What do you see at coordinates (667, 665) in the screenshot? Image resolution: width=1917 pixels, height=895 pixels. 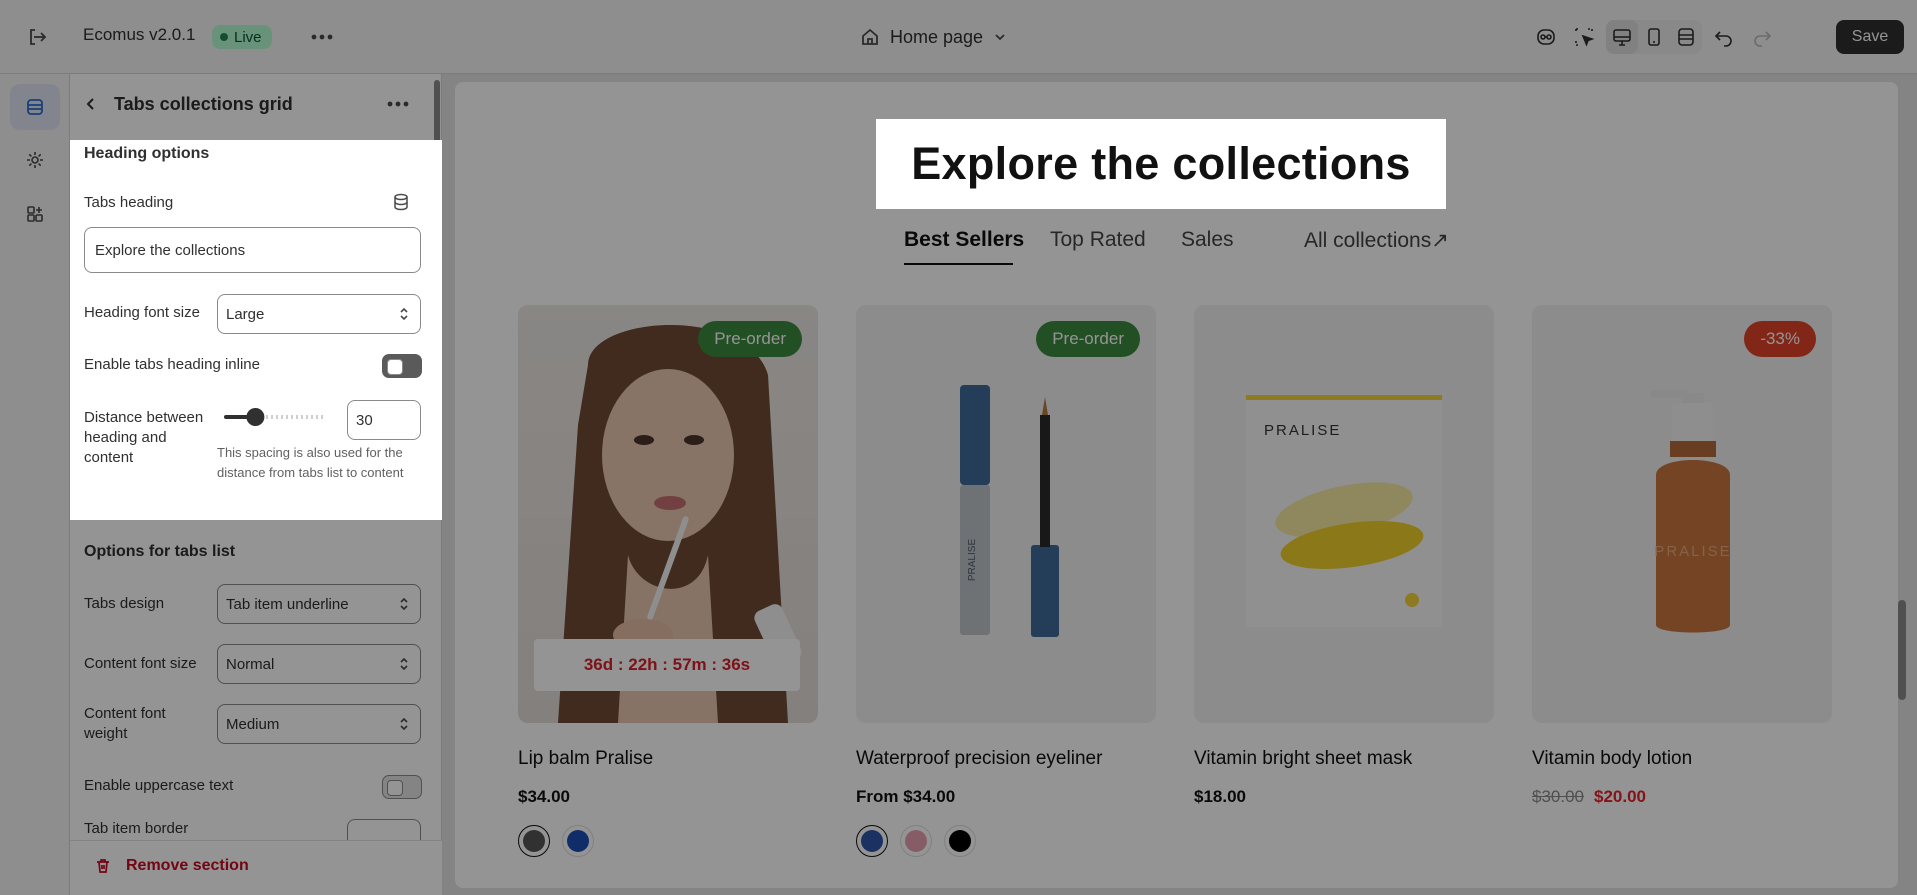 I see `countdown-timer: 36d : 22h : 57m : 36s` at bounding box center [667, 665].